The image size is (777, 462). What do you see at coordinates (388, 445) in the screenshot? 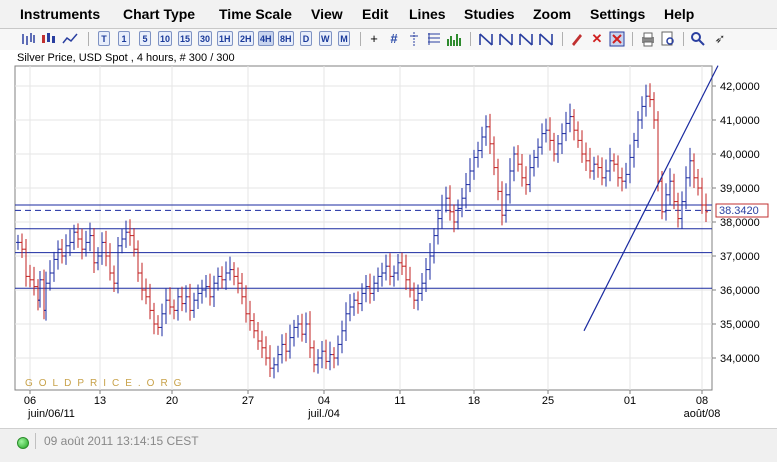
I see `status-bar: 09 août 2011 13:14:15 CEST` at bounding box center [388, 445].